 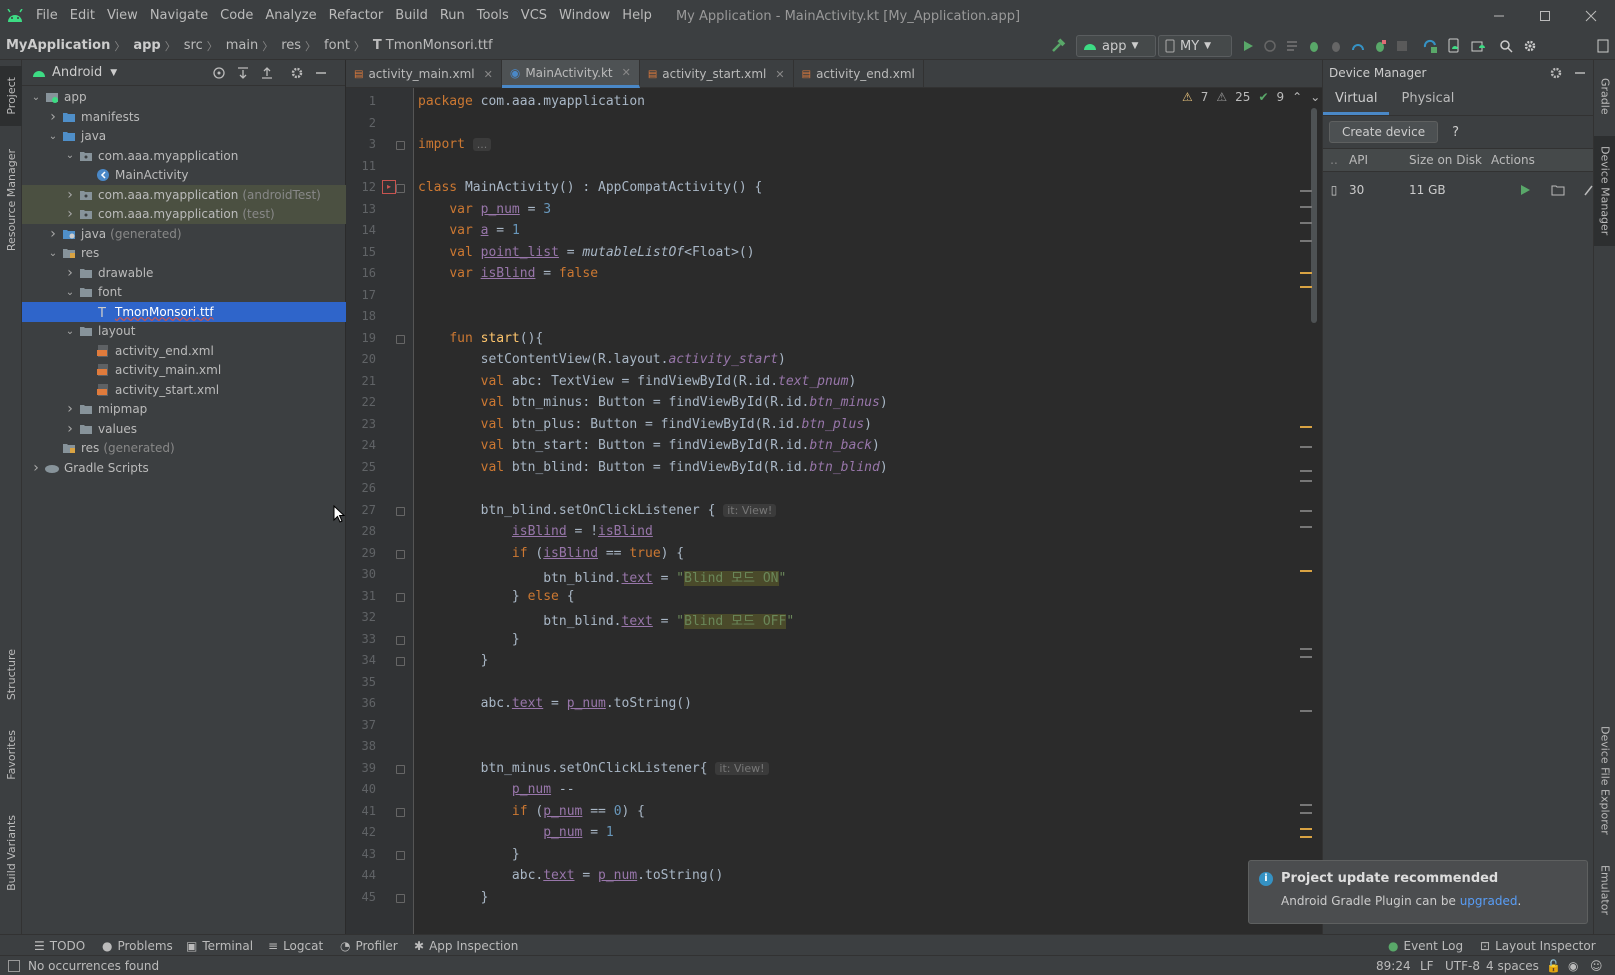 What do you see at coordinates (11, 96) in the screenshot?
I see `tab-project: Project` at bounding box center [11, 96].